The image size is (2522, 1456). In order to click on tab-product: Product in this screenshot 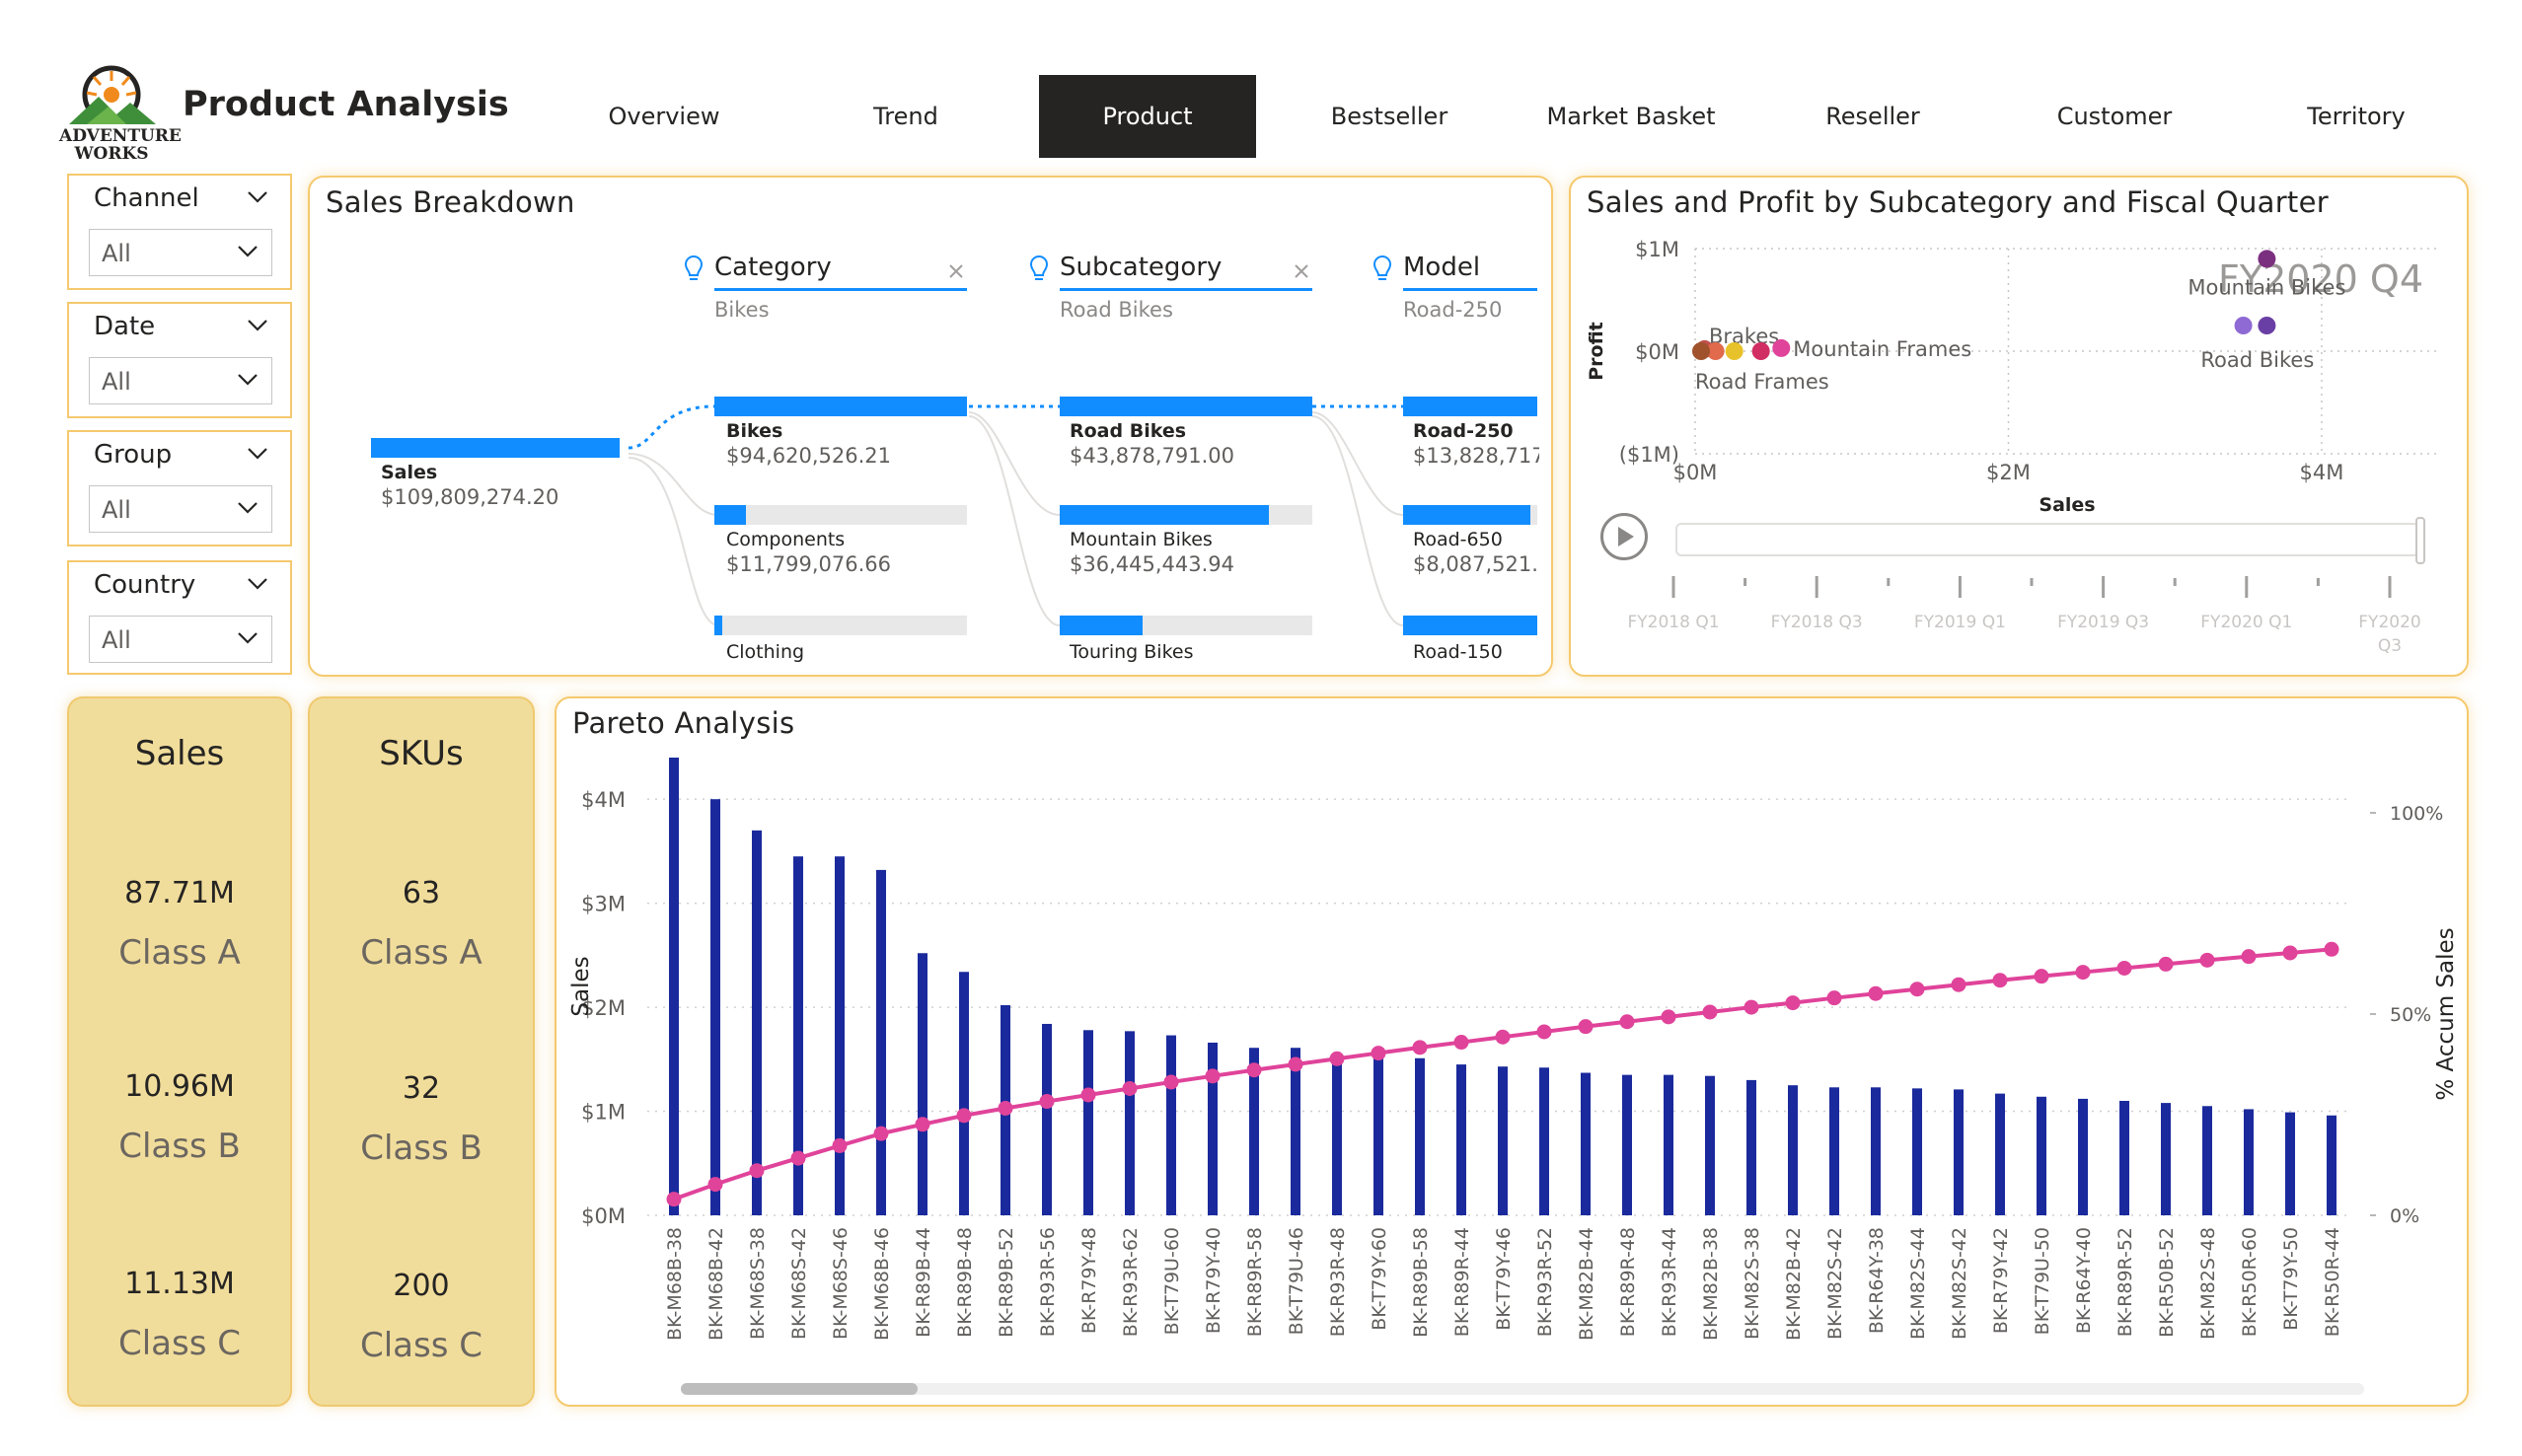, I will do `click(1147, 116)`.